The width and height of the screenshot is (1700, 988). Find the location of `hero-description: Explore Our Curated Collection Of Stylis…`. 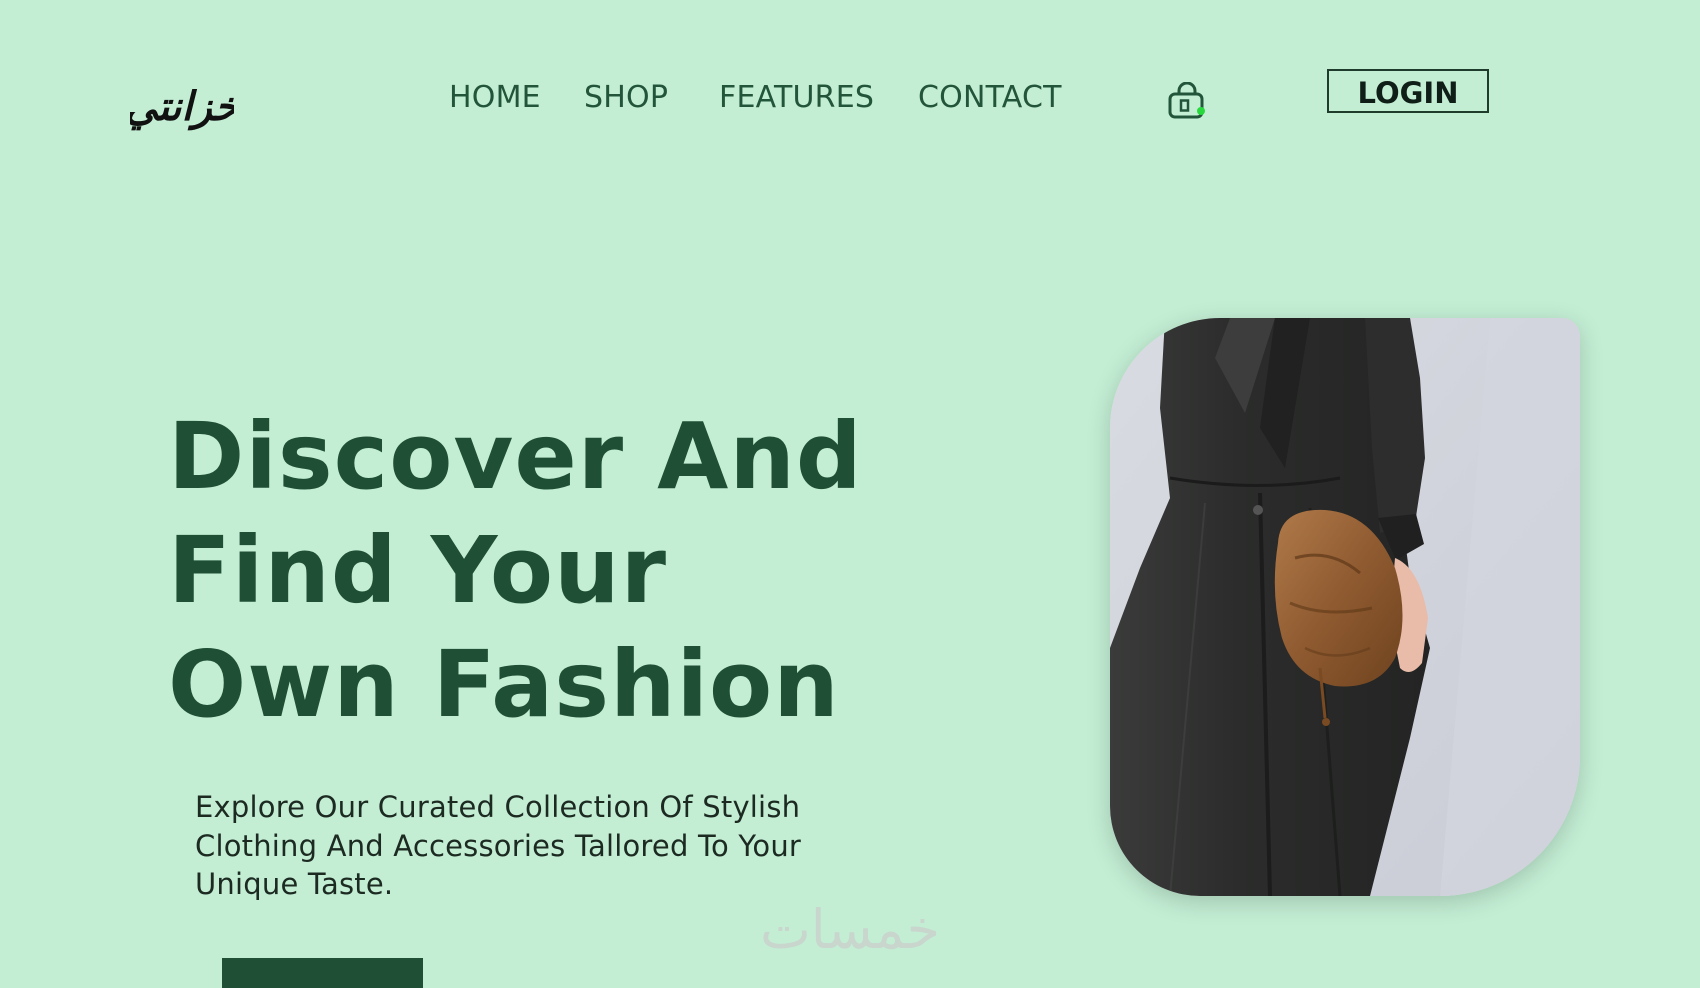

hero-description: Explore Our Curated Collection Of Stylis… is located at coordinates (498, 845).